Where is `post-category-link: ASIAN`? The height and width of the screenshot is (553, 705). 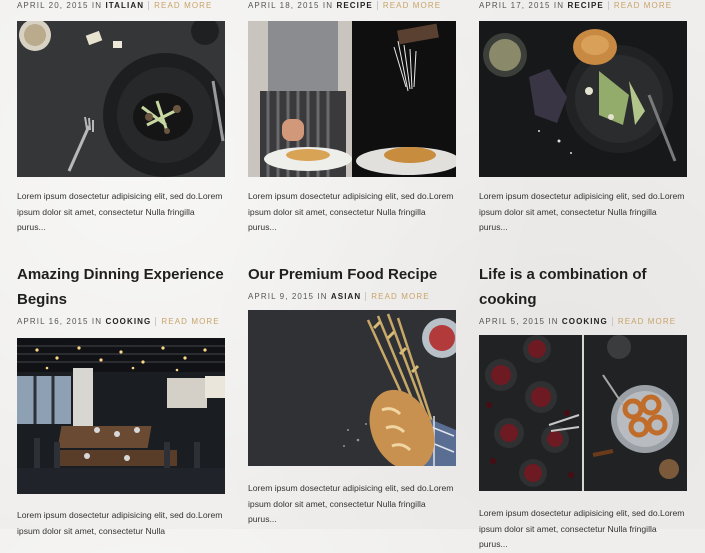 post-category-link: ASIAN is located at coordinates (346, 296).